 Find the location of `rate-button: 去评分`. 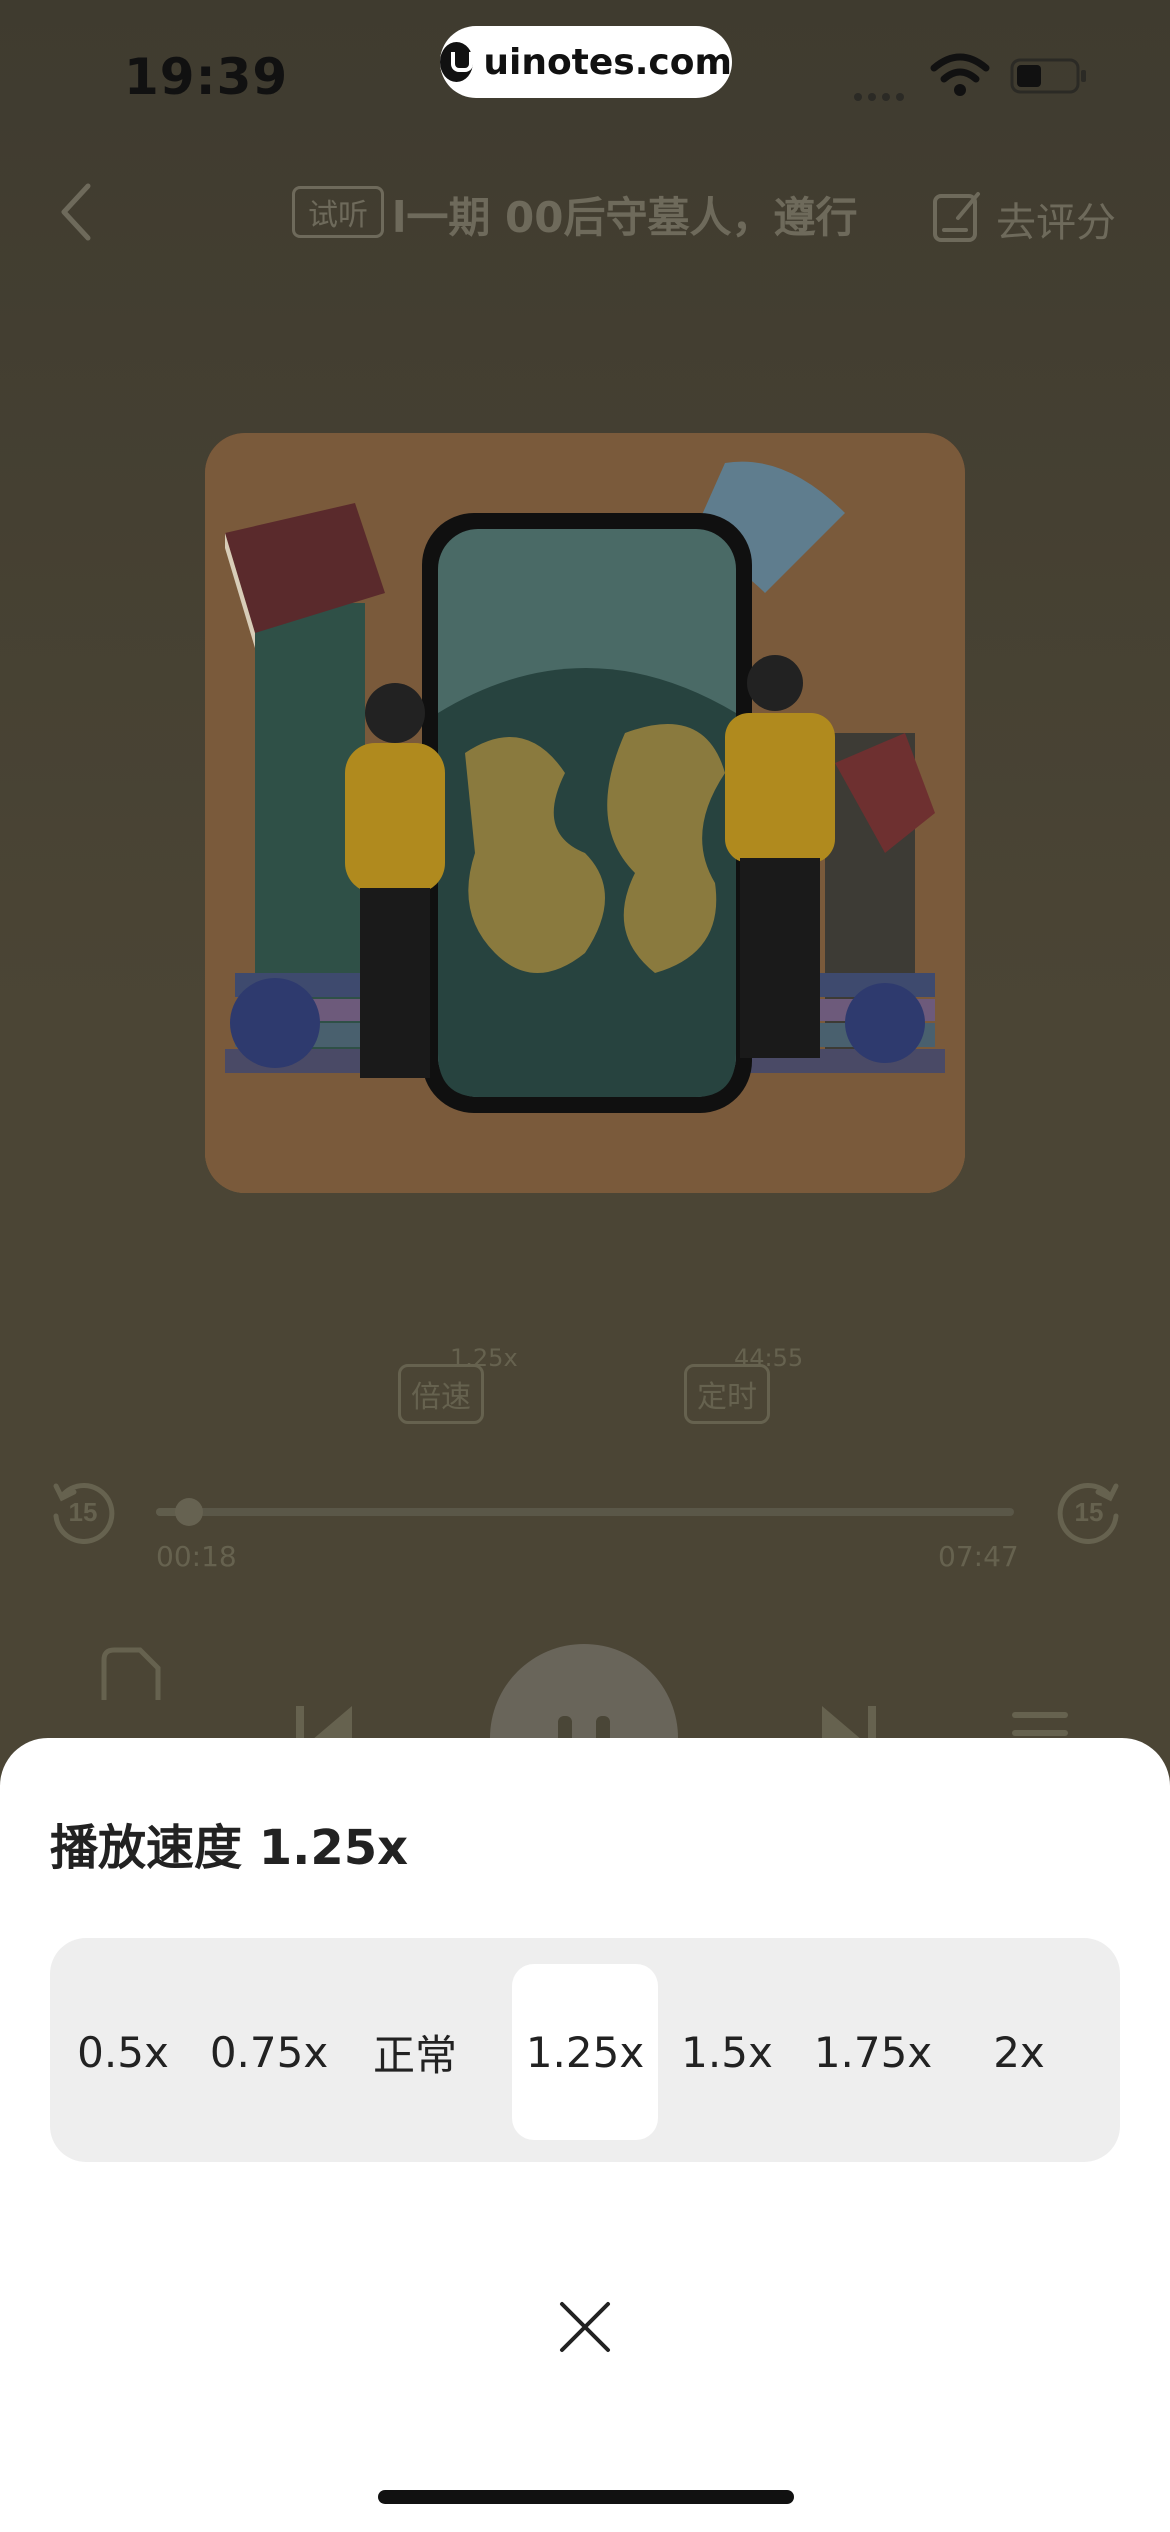

rate-button: 去评分 is located at coordinates (1056, 219).